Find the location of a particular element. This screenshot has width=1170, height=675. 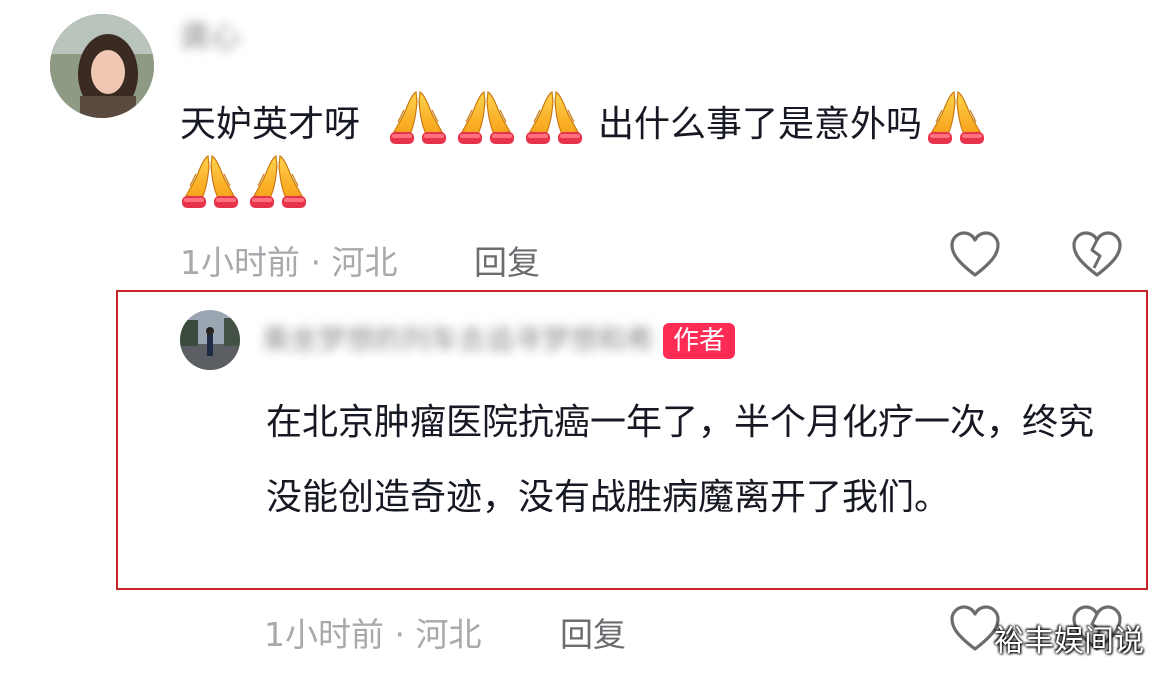

comment-dislike-button is located at coordinates (1097, 255).